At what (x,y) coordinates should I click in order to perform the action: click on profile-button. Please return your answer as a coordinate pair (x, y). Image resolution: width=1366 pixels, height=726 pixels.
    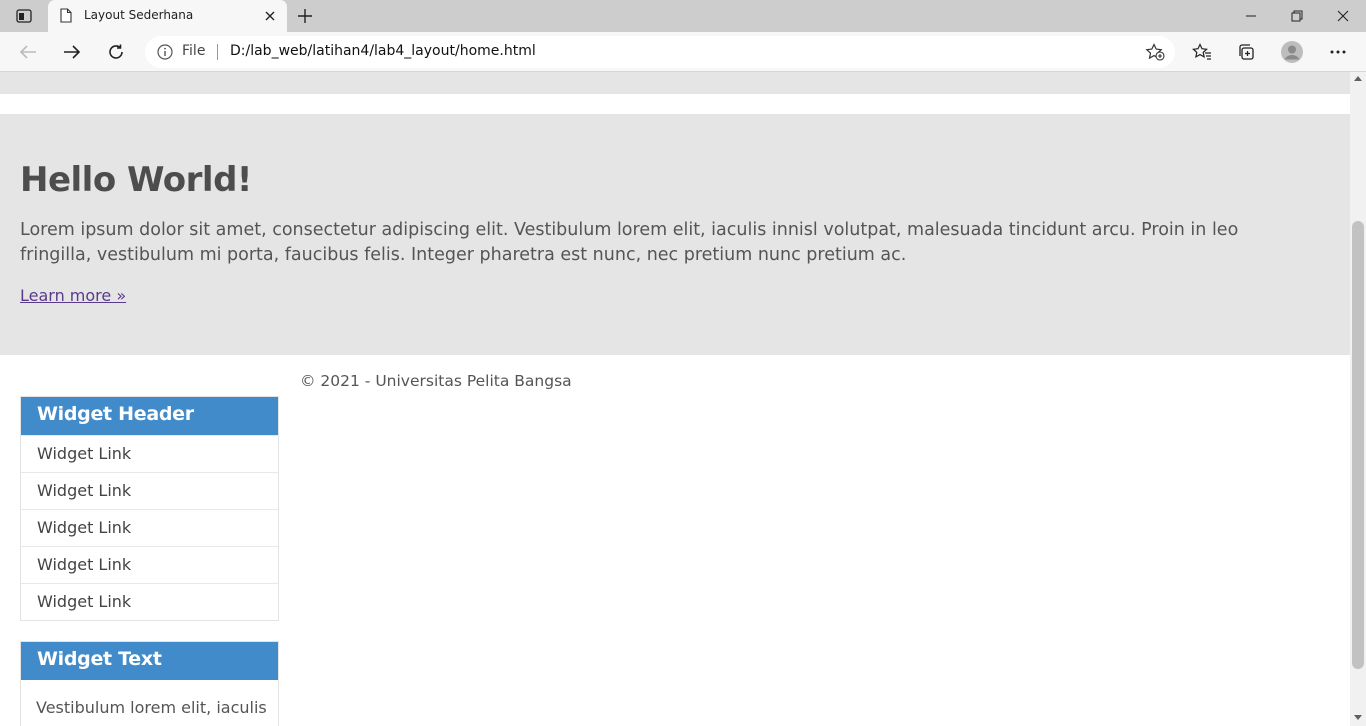
    Looking at the image, I should click on (1292, 52).